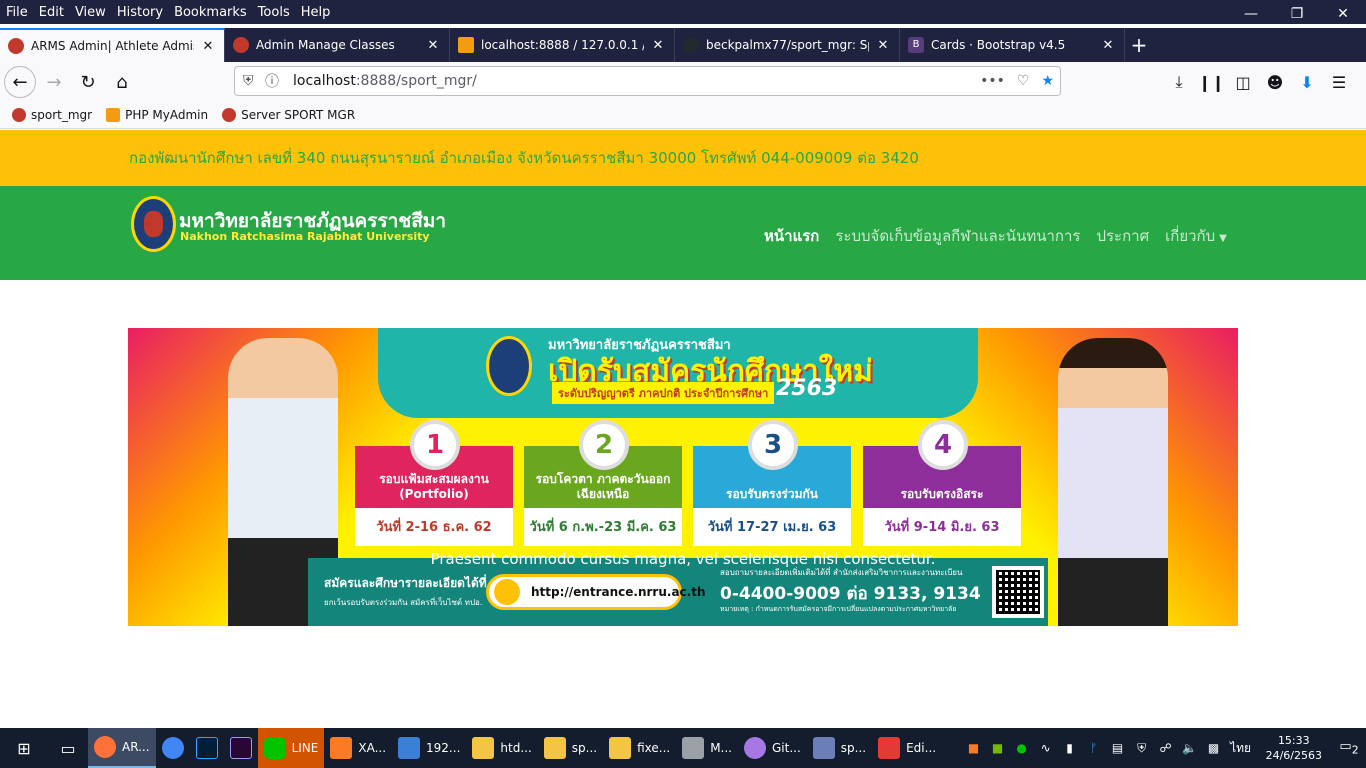 Image resolution: width=1366 pixels, height=768 pixels. I want to click on menu-bookmarks: Bookmarks, so click(210, 12).